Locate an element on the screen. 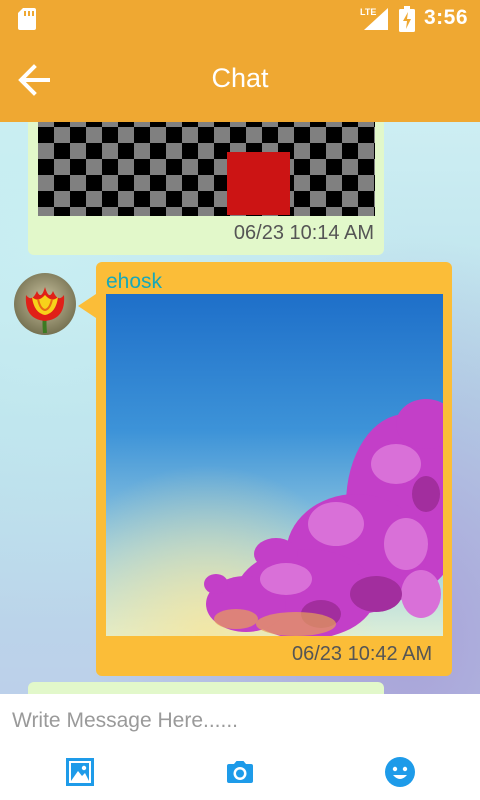 The height and width of the screenshot is (800, 480). sd-card-icon is located at coordinates (27, 19).